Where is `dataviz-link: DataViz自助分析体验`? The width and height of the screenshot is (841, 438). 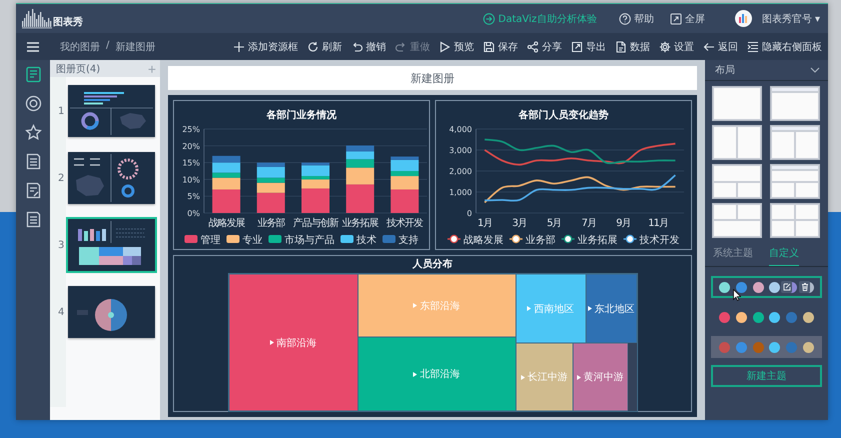
dataviz-link: DataViz自助分析体验 is located at coordinates (540, 19).